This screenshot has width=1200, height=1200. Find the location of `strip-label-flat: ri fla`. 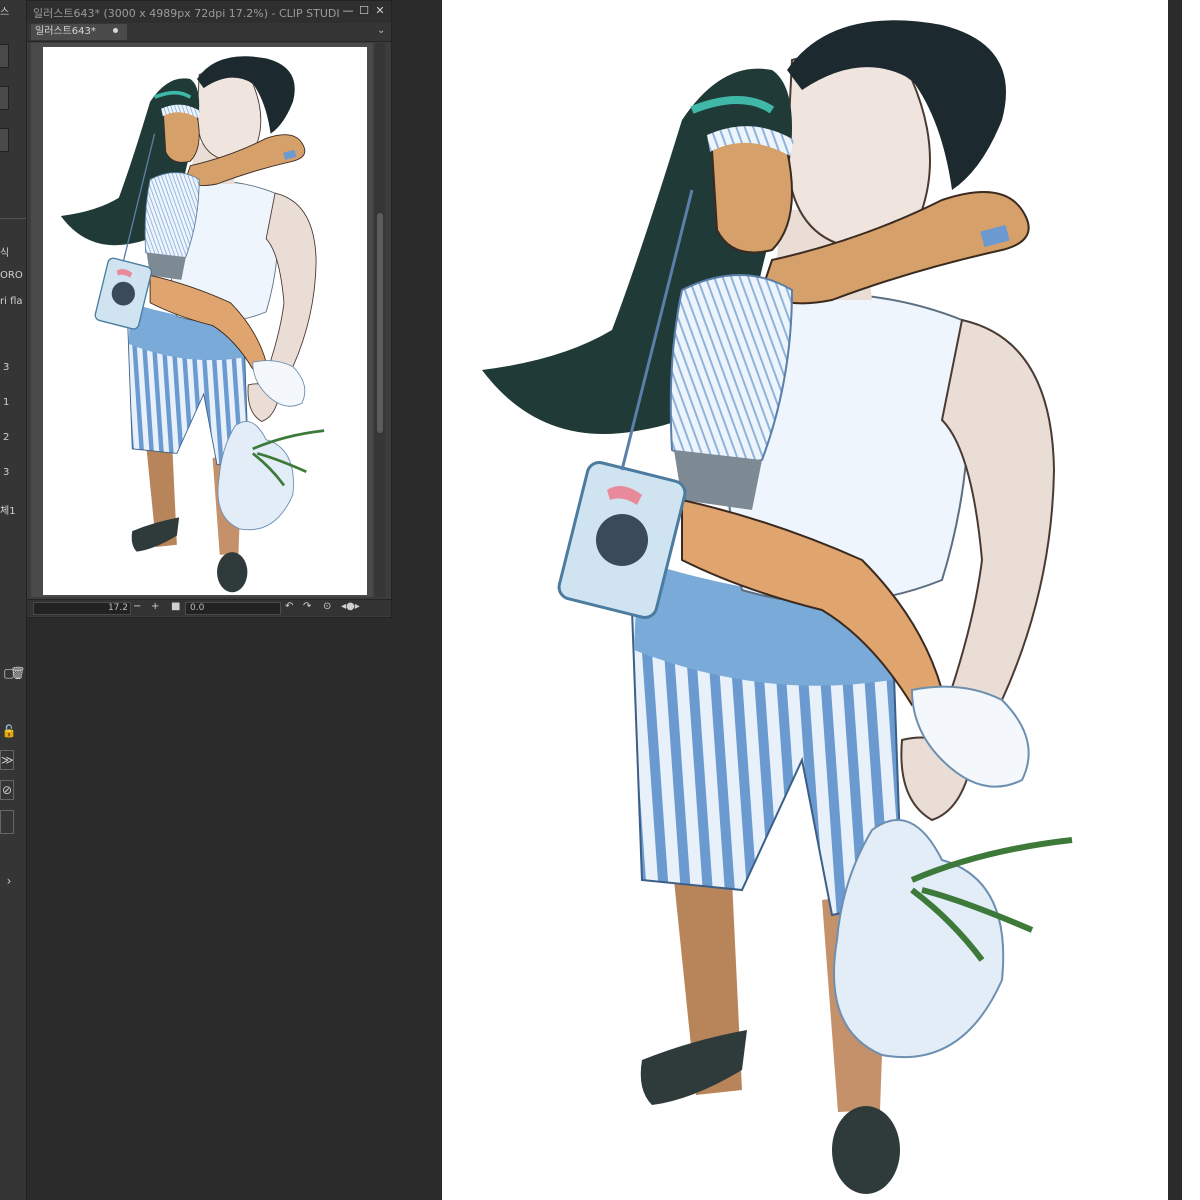

strip-label-flat: ri fla is located at coordinates (11, 301).